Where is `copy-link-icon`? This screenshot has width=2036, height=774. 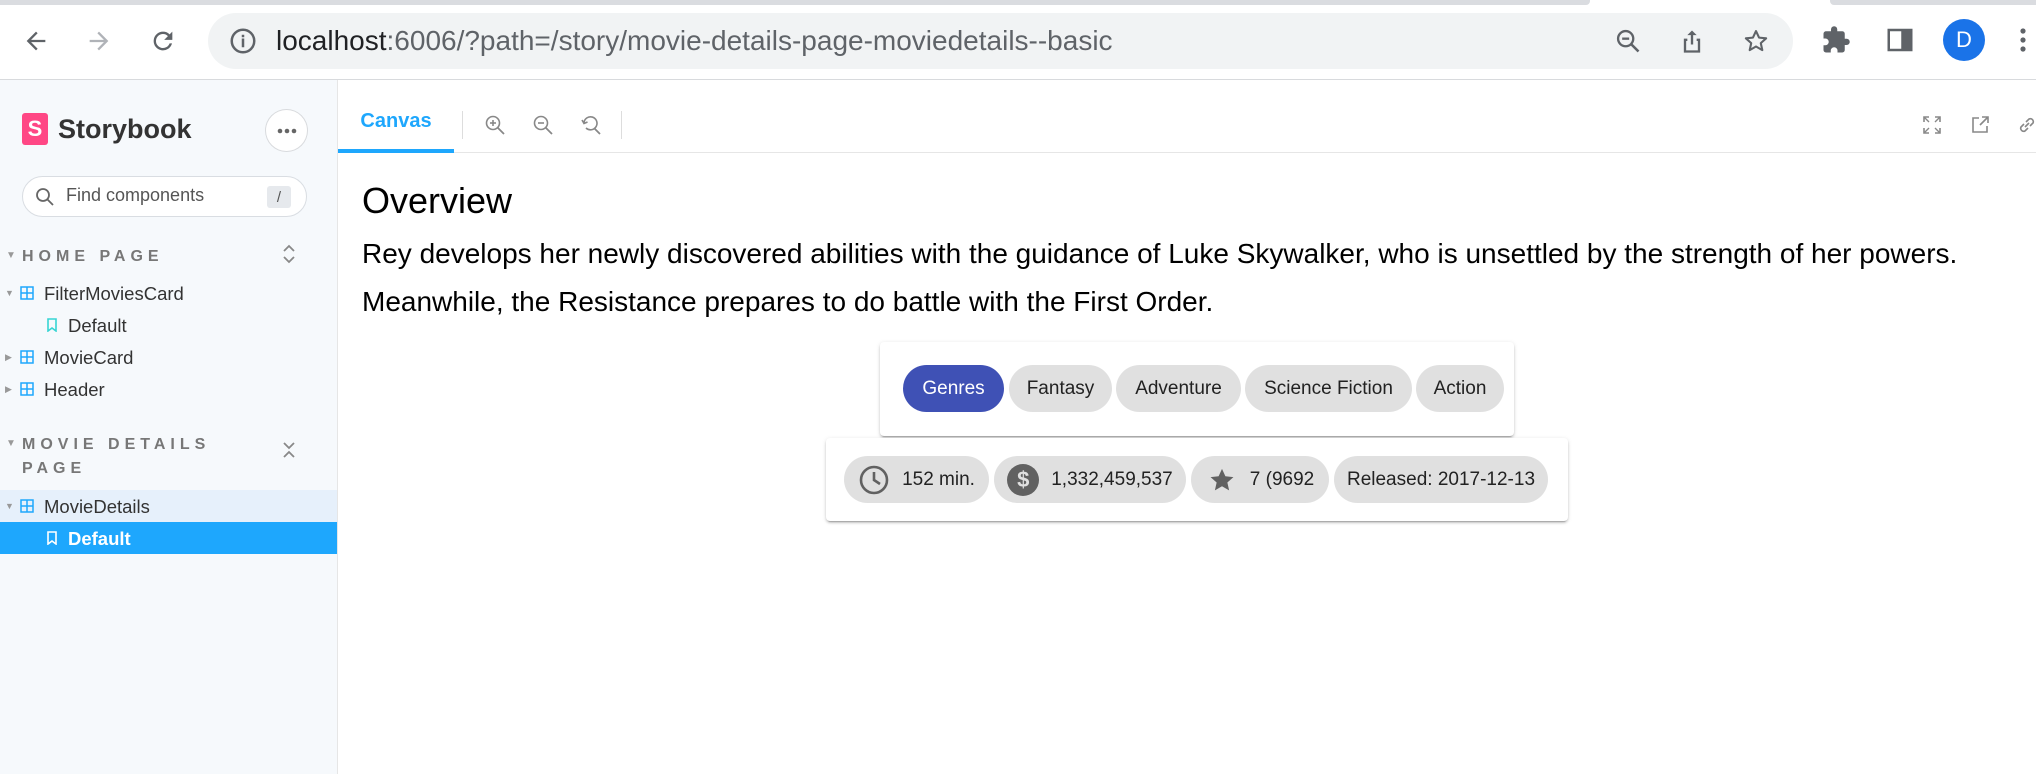 copy-link-icon is located at coordinates (2024, 125).